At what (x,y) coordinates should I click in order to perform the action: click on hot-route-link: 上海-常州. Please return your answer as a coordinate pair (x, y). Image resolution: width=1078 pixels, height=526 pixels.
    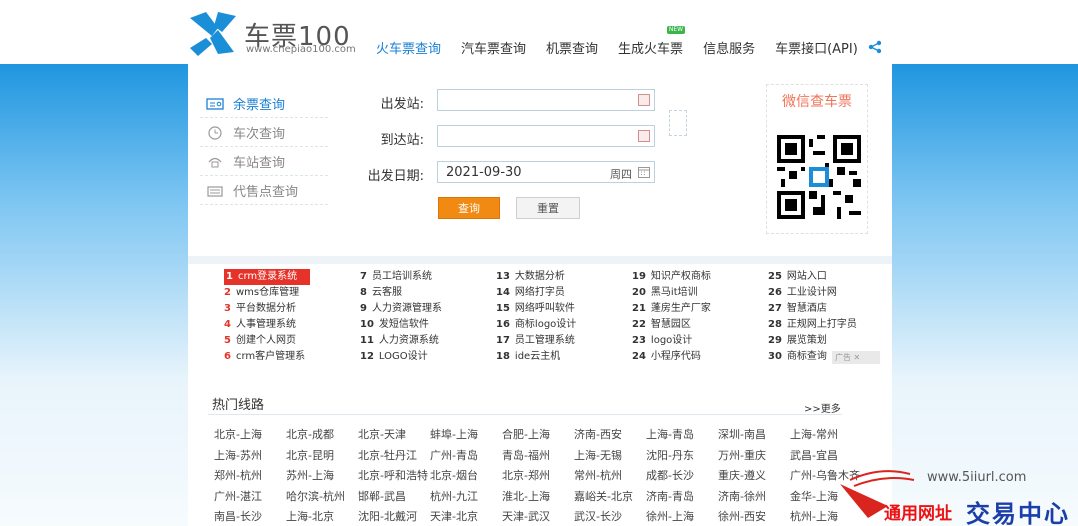
    Looking at the image, I should click on (814, 434).